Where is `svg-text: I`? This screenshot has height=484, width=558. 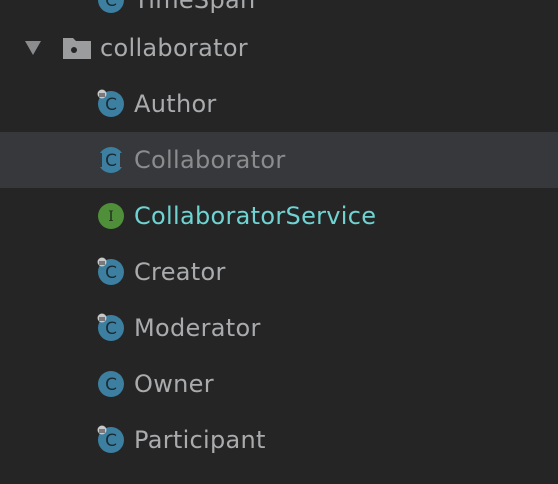
svg-text: I is located at coordinates (111, 217).